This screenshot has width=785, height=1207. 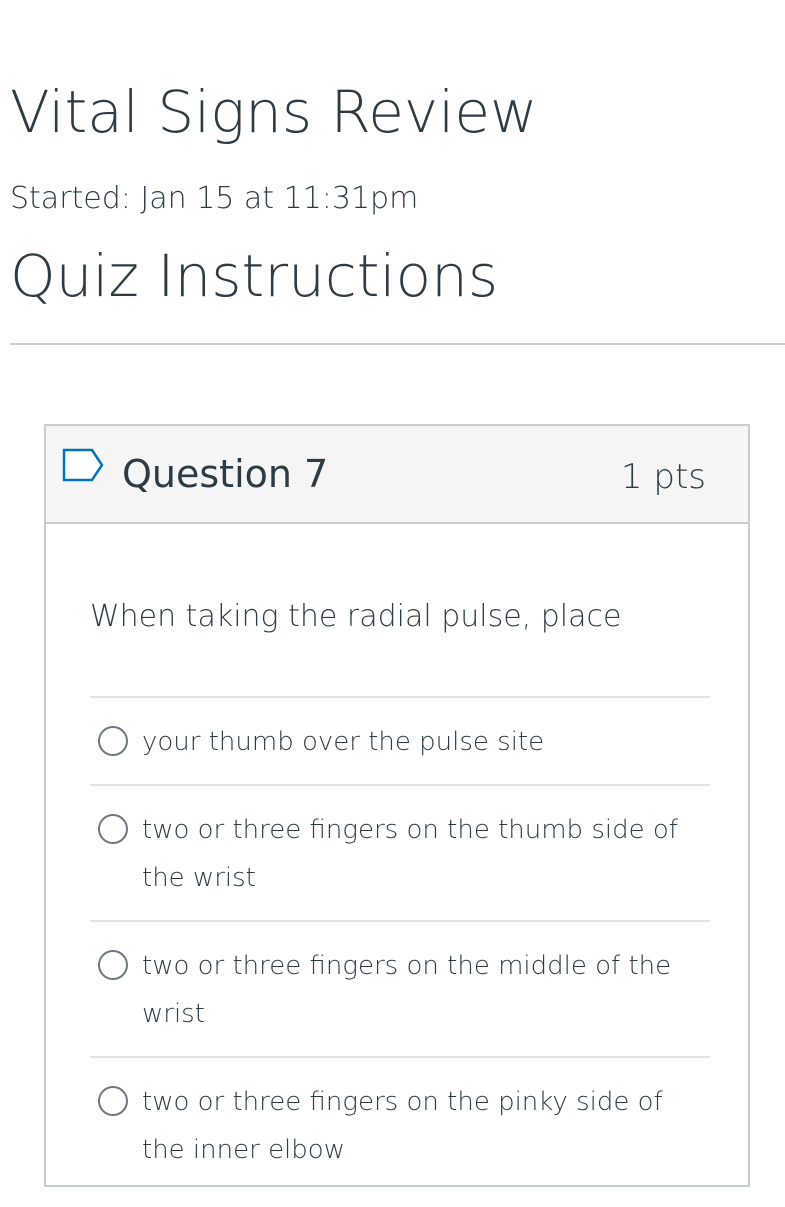 I want to click on flag-question-icon, so click(x=84, y=465).